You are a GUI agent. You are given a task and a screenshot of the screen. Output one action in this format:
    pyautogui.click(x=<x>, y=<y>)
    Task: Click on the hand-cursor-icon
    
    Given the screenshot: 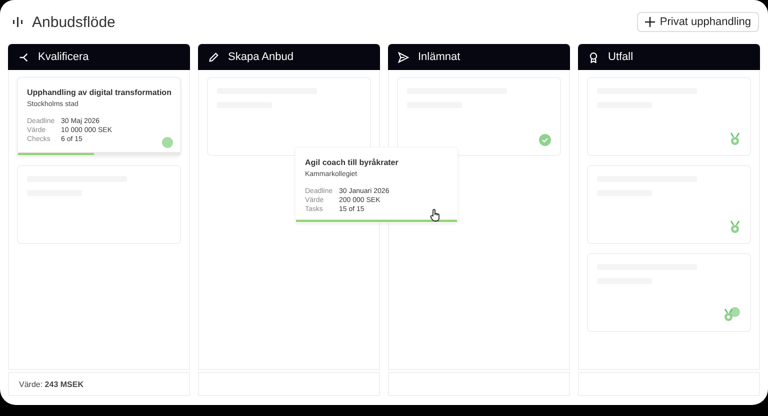 What is the action you would take?
    pyautogui.click(x=435, y=215)
    